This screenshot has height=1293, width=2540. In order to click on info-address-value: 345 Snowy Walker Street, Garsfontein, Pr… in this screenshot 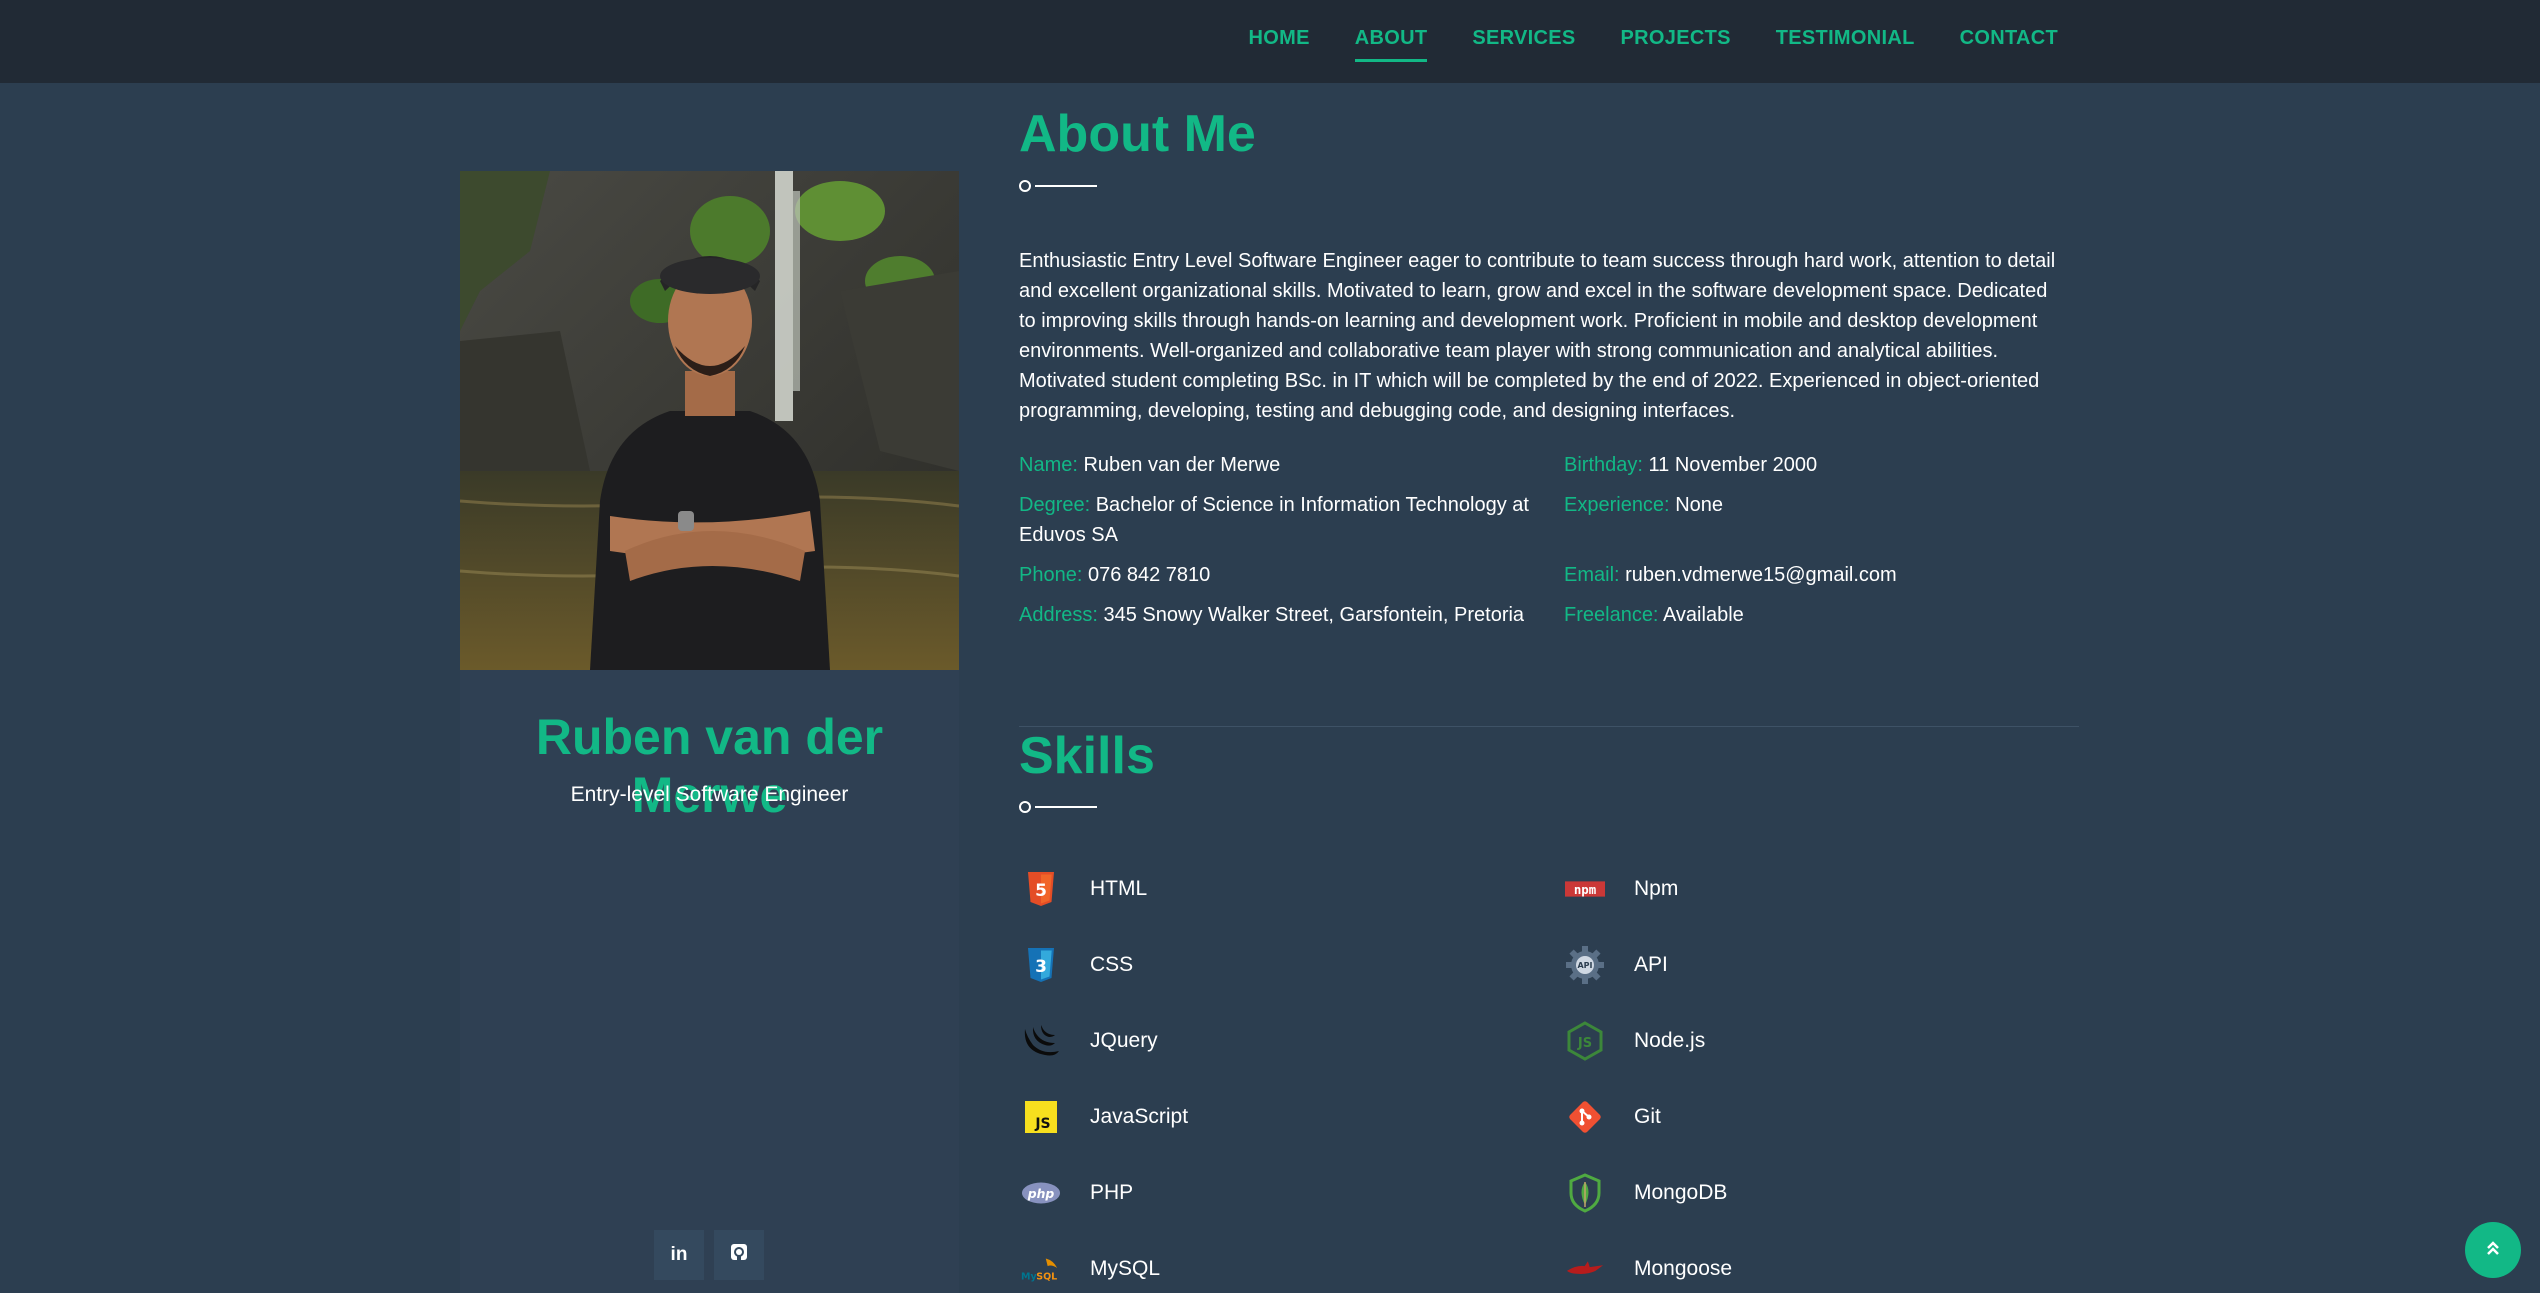, I will do `click(1314, 615)`.